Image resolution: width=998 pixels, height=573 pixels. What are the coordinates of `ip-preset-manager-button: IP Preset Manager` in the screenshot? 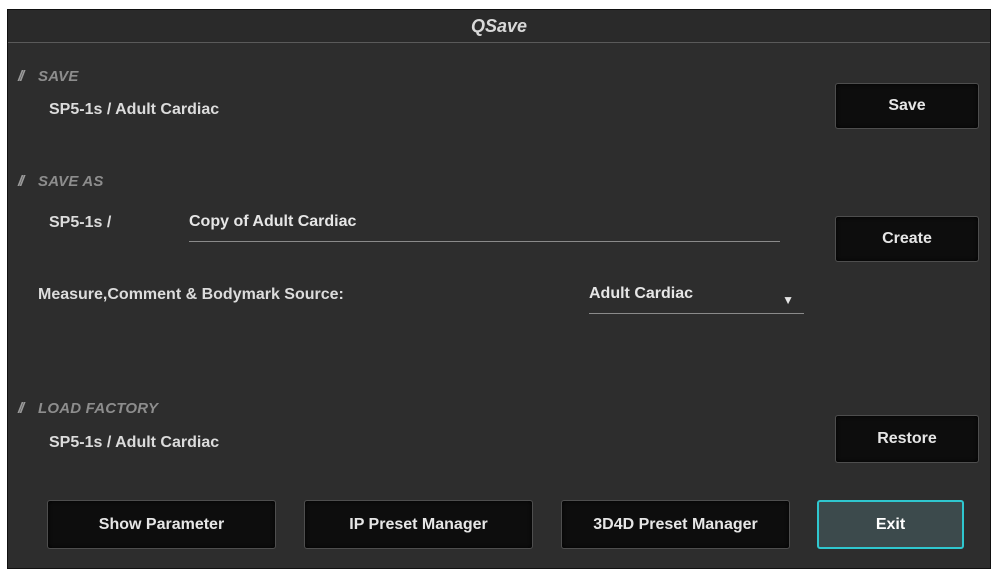 It's located at (418, 524).